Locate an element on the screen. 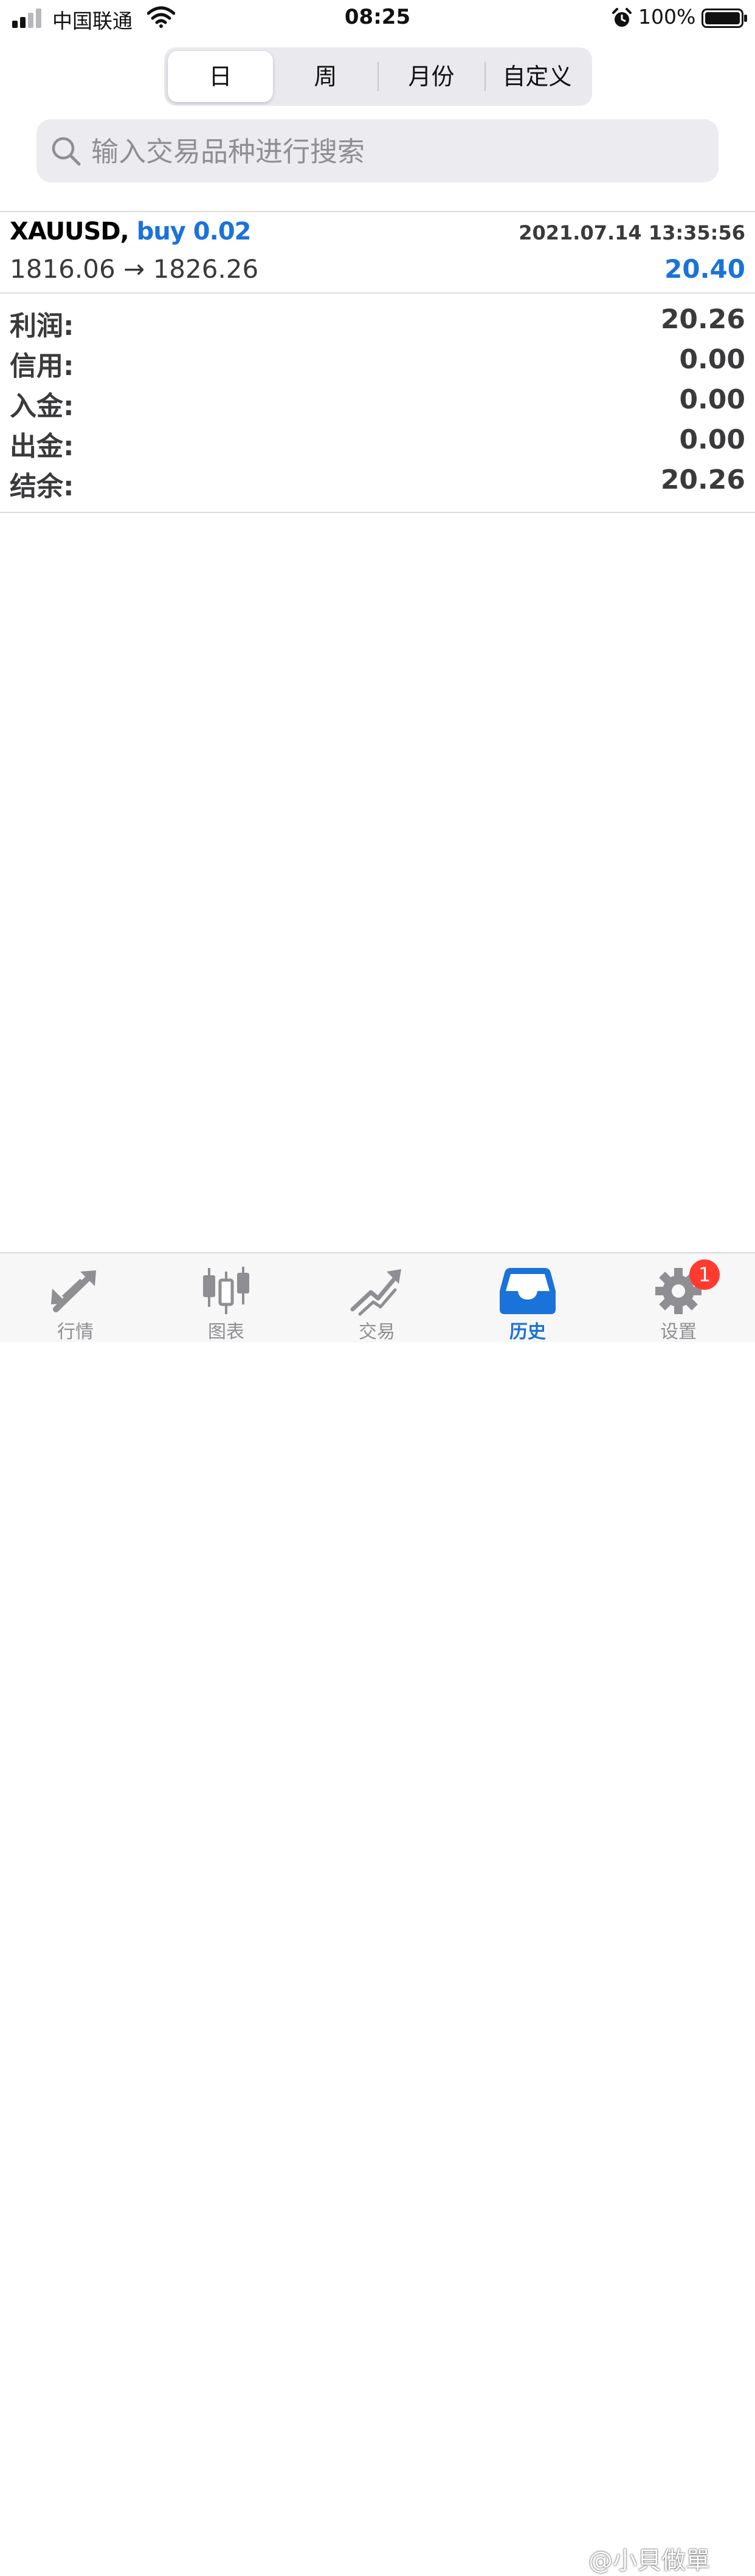  trade-side-volume: buy 0.02 is located at coordinates (194, 232).